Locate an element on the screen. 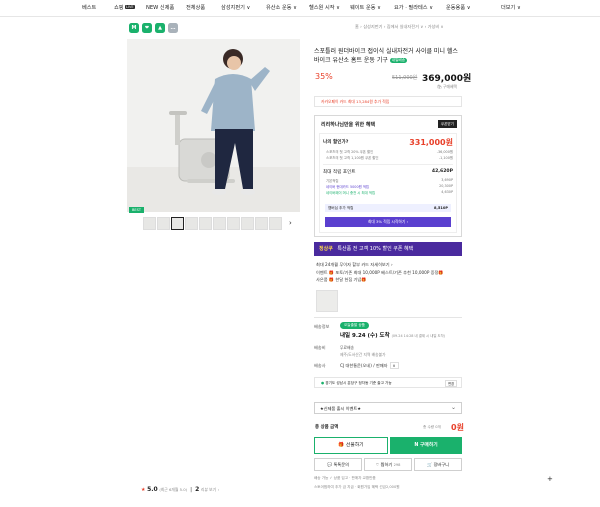  membership-row: 멤버십 추가 적립 8,510P is located at coordinates (388, 208).